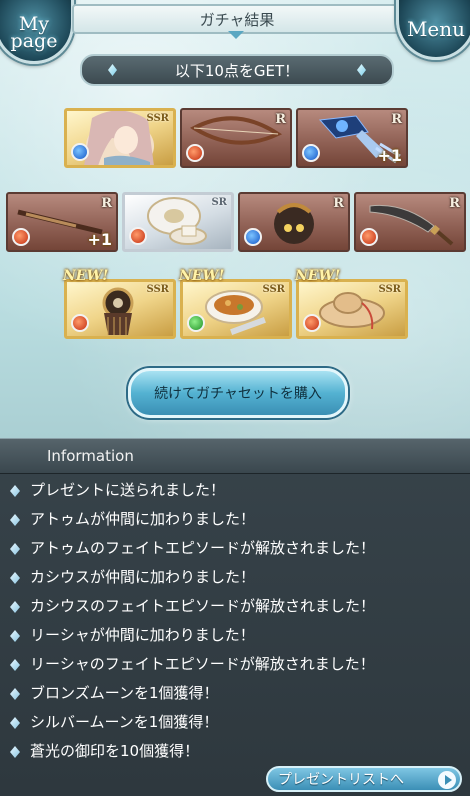  Describe the element at coordinates (90, 456) in the screenshot. I see `information-heading: Information` at that location.